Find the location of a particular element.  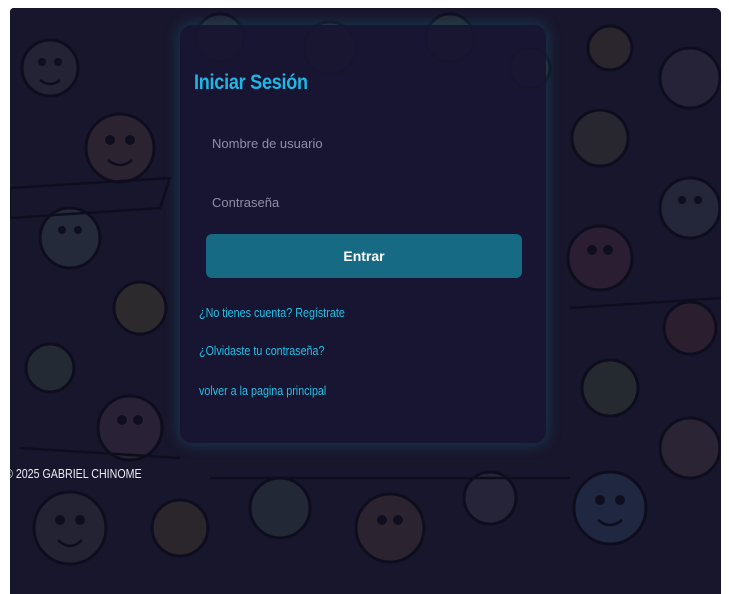

submit-button: Entrar is located at coordinates (364, 256).